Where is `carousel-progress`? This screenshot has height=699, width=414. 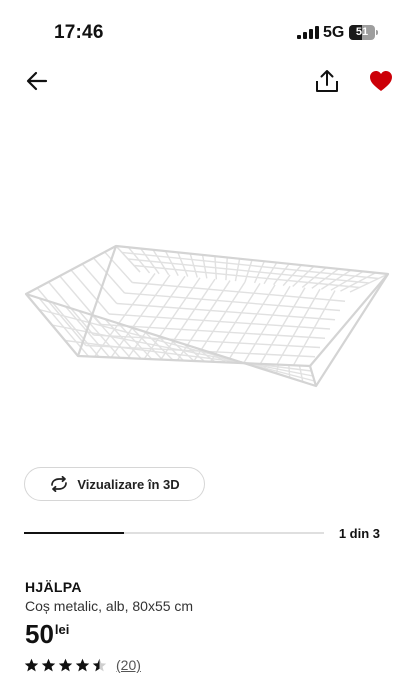
carousel-progress is located at coordinates (174, 533).